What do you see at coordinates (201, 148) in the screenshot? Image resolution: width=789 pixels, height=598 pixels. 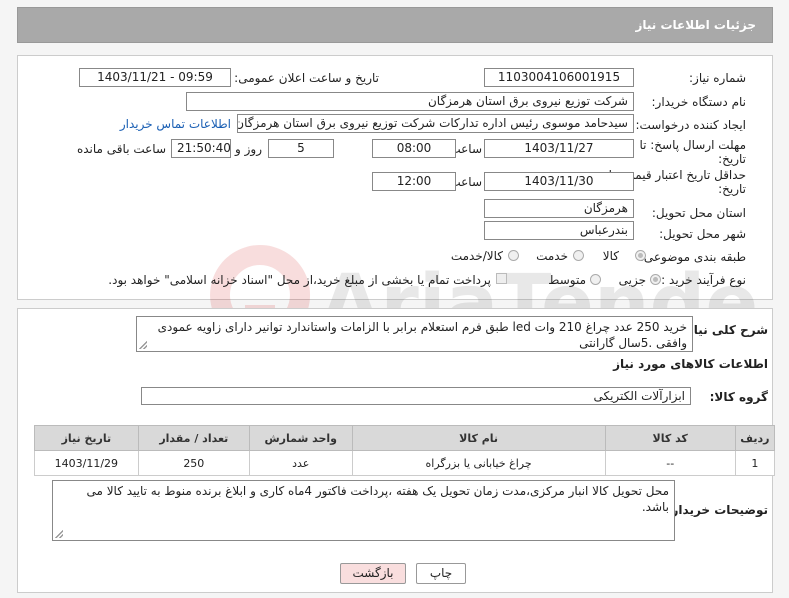 I see `remaining-time-field: 21:50:40` at bounding box center [201, 148].